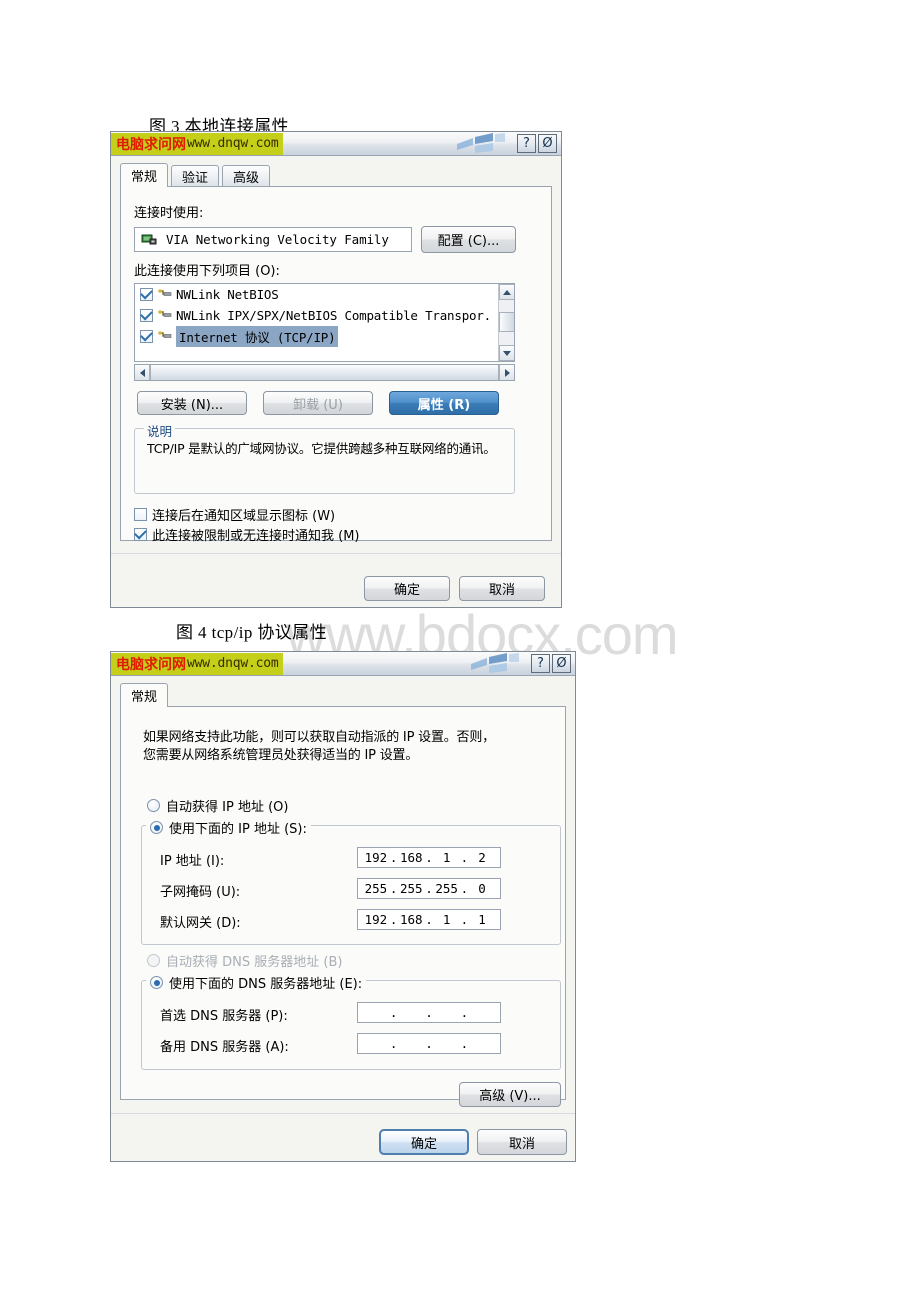 Image resolution: width=920 pixels, height=1302 pixels. Describe the element at coordinates (482, 857) in the screenshot. I see `ip-octet-4: 2` at that location.